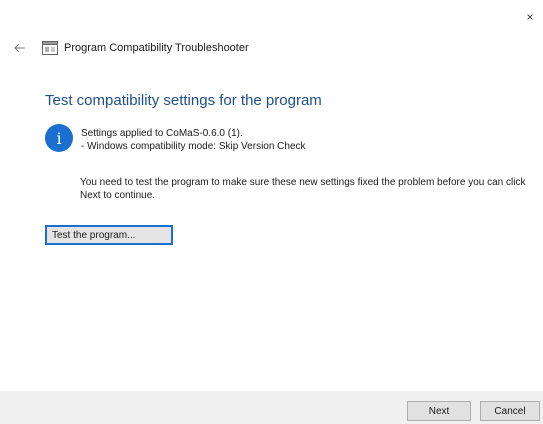  I want to click on window-header: Program Compatibility Troubleshooter, so click(130, 48).